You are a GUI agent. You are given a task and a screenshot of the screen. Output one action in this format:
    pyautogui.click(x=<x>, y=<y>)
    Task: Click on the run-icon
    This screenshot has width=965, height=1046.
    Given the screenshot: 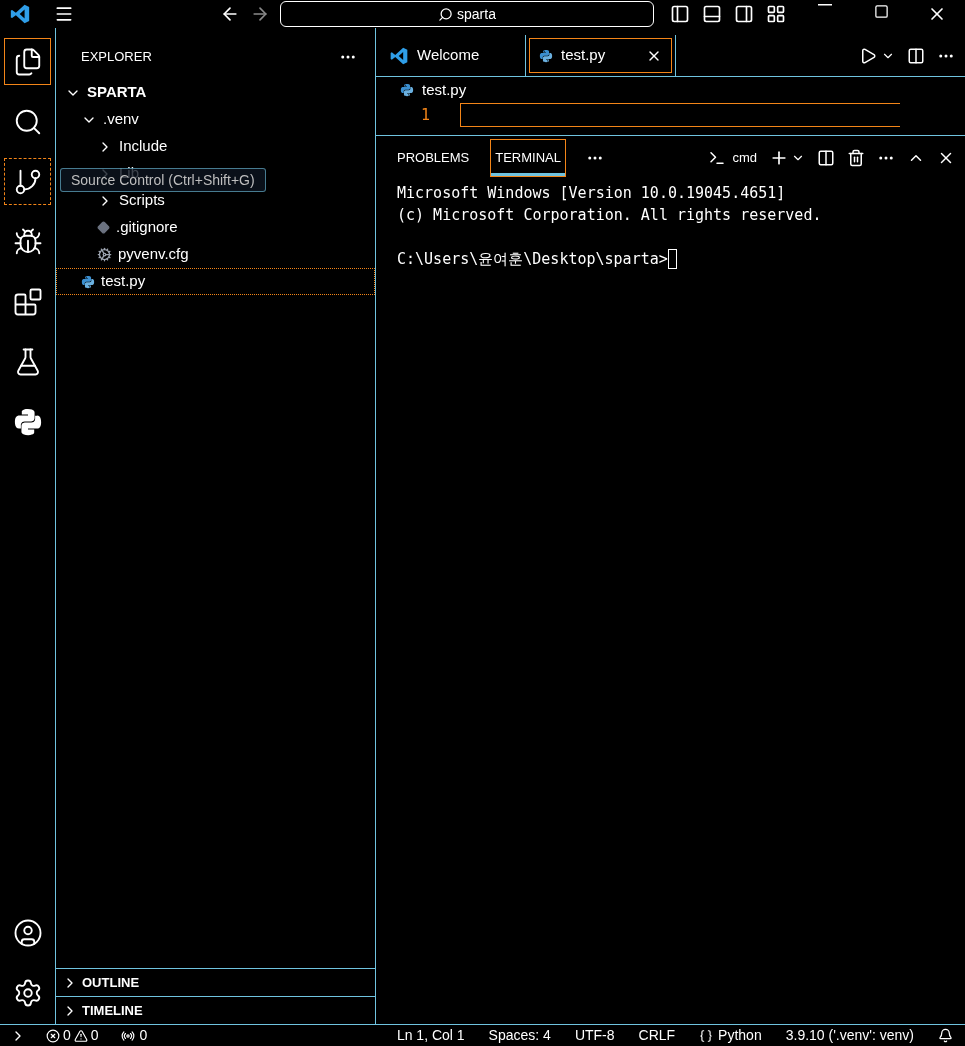 What is the action you would take?
    pyautogui.click(x=868, y=55)
    